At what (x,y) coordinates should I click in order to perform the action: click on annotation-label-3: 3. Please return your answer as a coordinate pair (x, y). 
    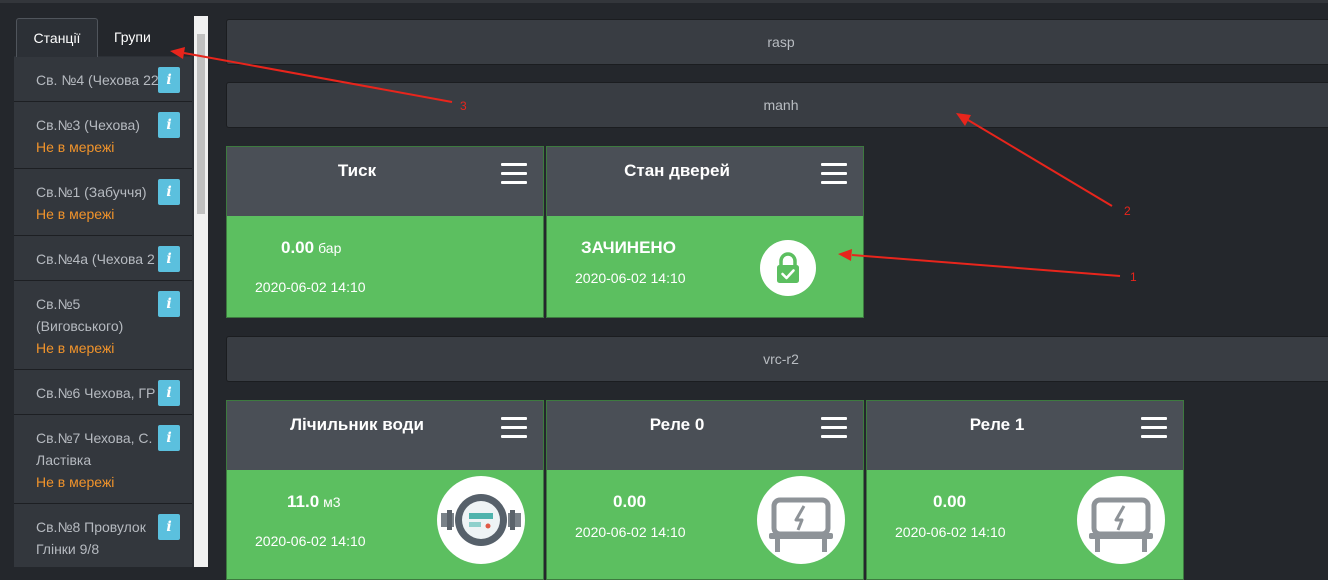
    Looking at the image, I should click on (463, 106).